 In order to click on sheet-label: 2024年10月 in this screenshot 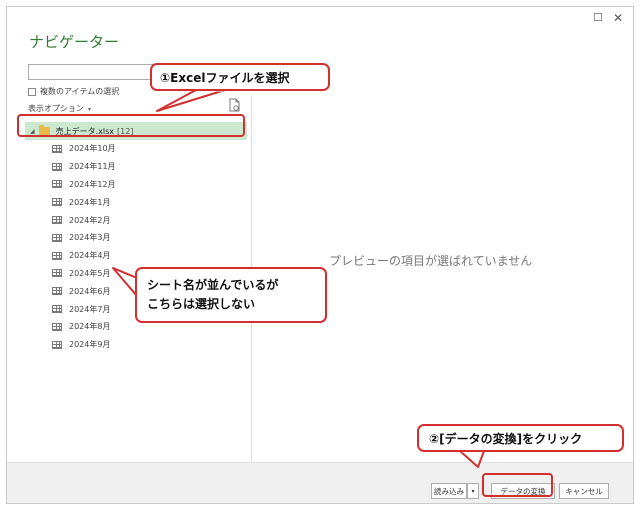, I will do `click(92, 149)`.